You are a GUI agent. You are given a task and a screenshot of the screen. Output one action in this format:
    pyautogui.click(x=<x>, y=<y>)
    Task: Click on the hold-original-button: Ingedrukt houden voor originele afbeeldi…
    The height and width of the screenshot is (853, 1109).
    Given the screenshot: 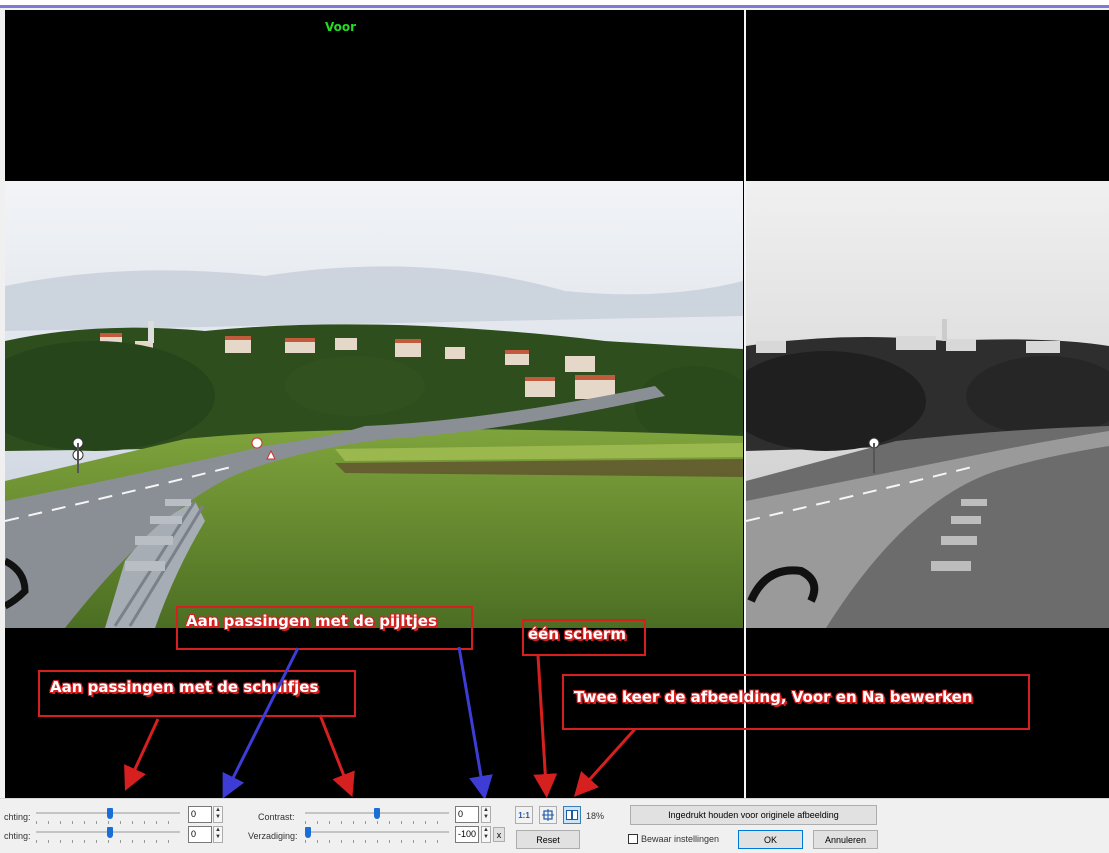 What is the action you would take?
    pyautogui.click(x=753, y=815)
    